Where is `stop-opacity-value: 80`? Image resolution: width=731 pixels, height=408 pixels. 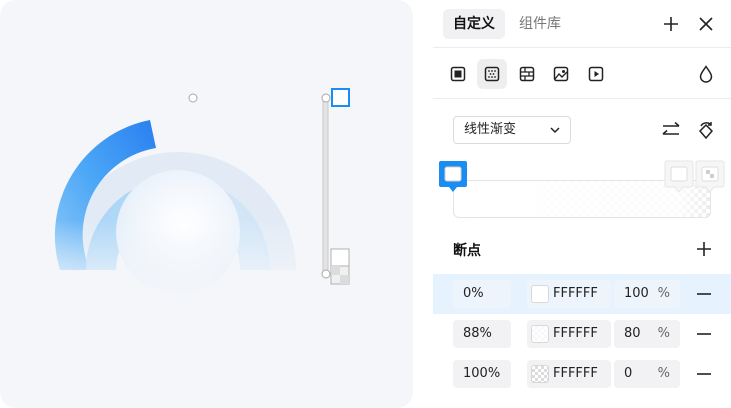
stop-opacity-value: 80 is located at coordinates (632, 333).